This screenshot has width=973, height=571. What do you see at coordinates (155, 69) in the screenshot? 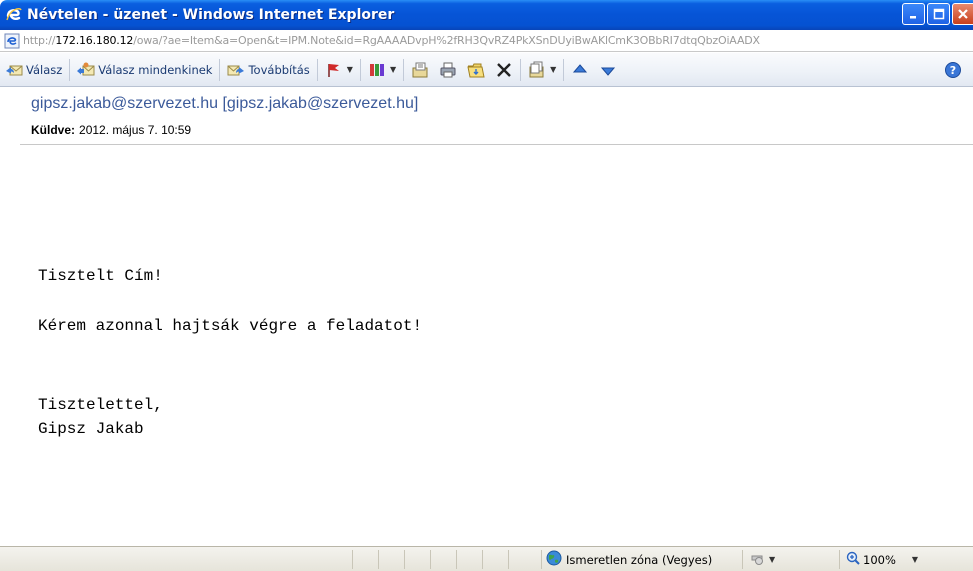
I see `reply-all-label: Válasz mindenkinek` at bounding box center [155, 69].